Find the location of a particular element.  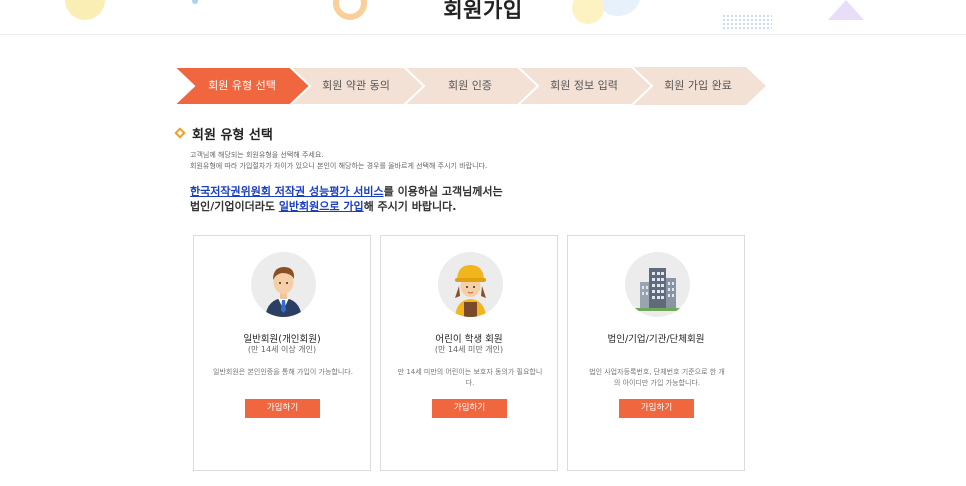

join-button-child: 가입하기 is located at coordinates (469, 408).